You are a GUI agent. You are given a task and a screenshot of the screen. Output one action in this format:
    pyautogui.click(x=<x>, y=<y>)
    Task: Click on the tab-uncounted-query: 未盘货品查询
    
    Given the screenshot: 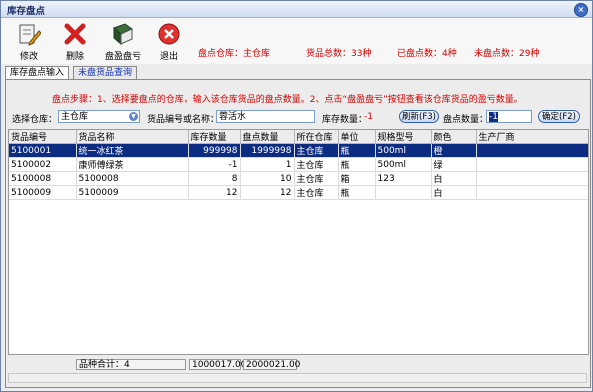 What is the action you would take?
    pyautogui.click(x=105, y=72)
    